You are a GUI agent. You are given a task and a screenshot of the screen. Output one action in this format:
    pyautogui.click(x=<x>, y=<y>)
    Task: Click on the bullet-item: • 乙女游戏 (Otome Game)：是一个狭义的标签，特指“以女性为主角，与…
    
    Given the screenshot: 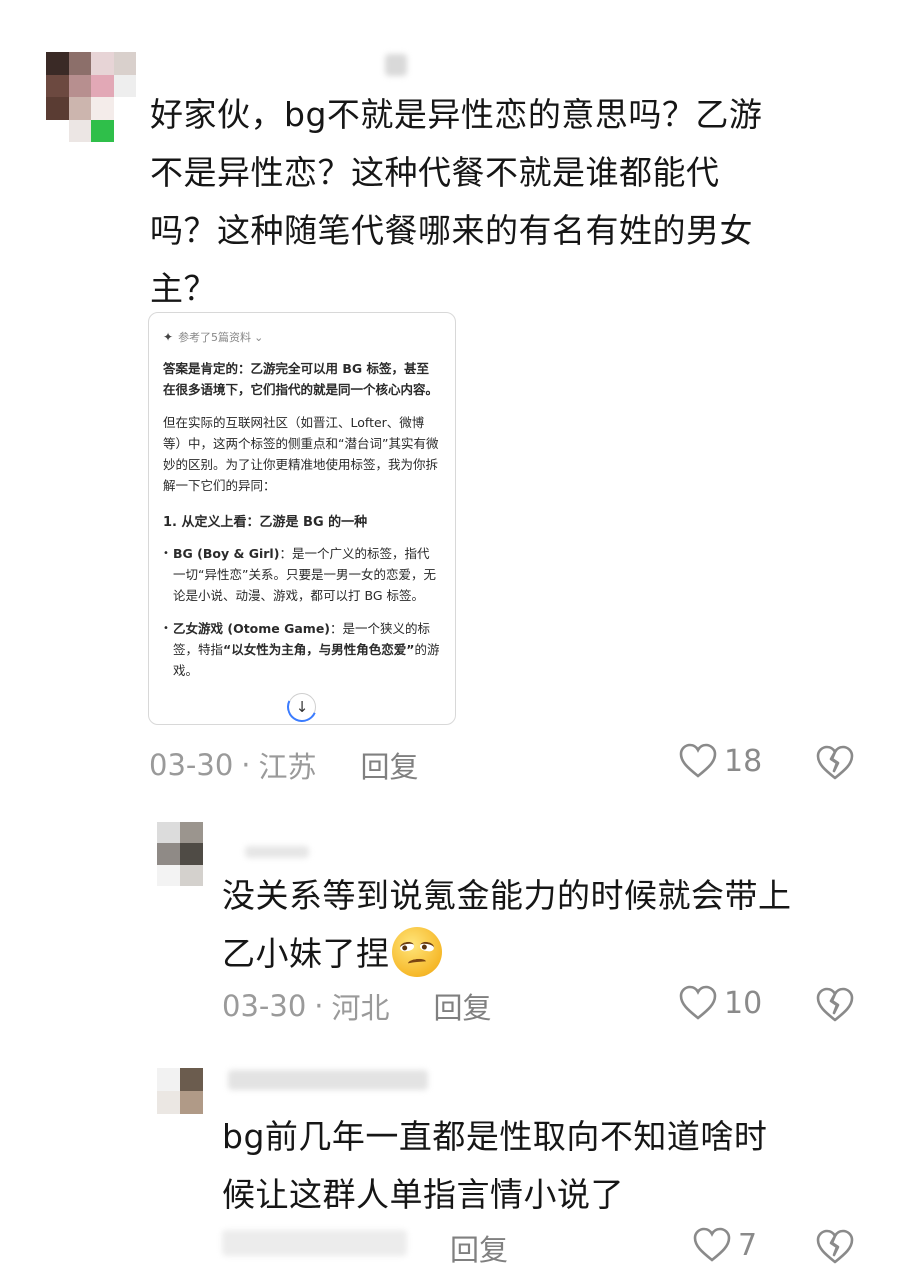 What is the action you would take?
    pyautogui.click(x=302, y=649)
    